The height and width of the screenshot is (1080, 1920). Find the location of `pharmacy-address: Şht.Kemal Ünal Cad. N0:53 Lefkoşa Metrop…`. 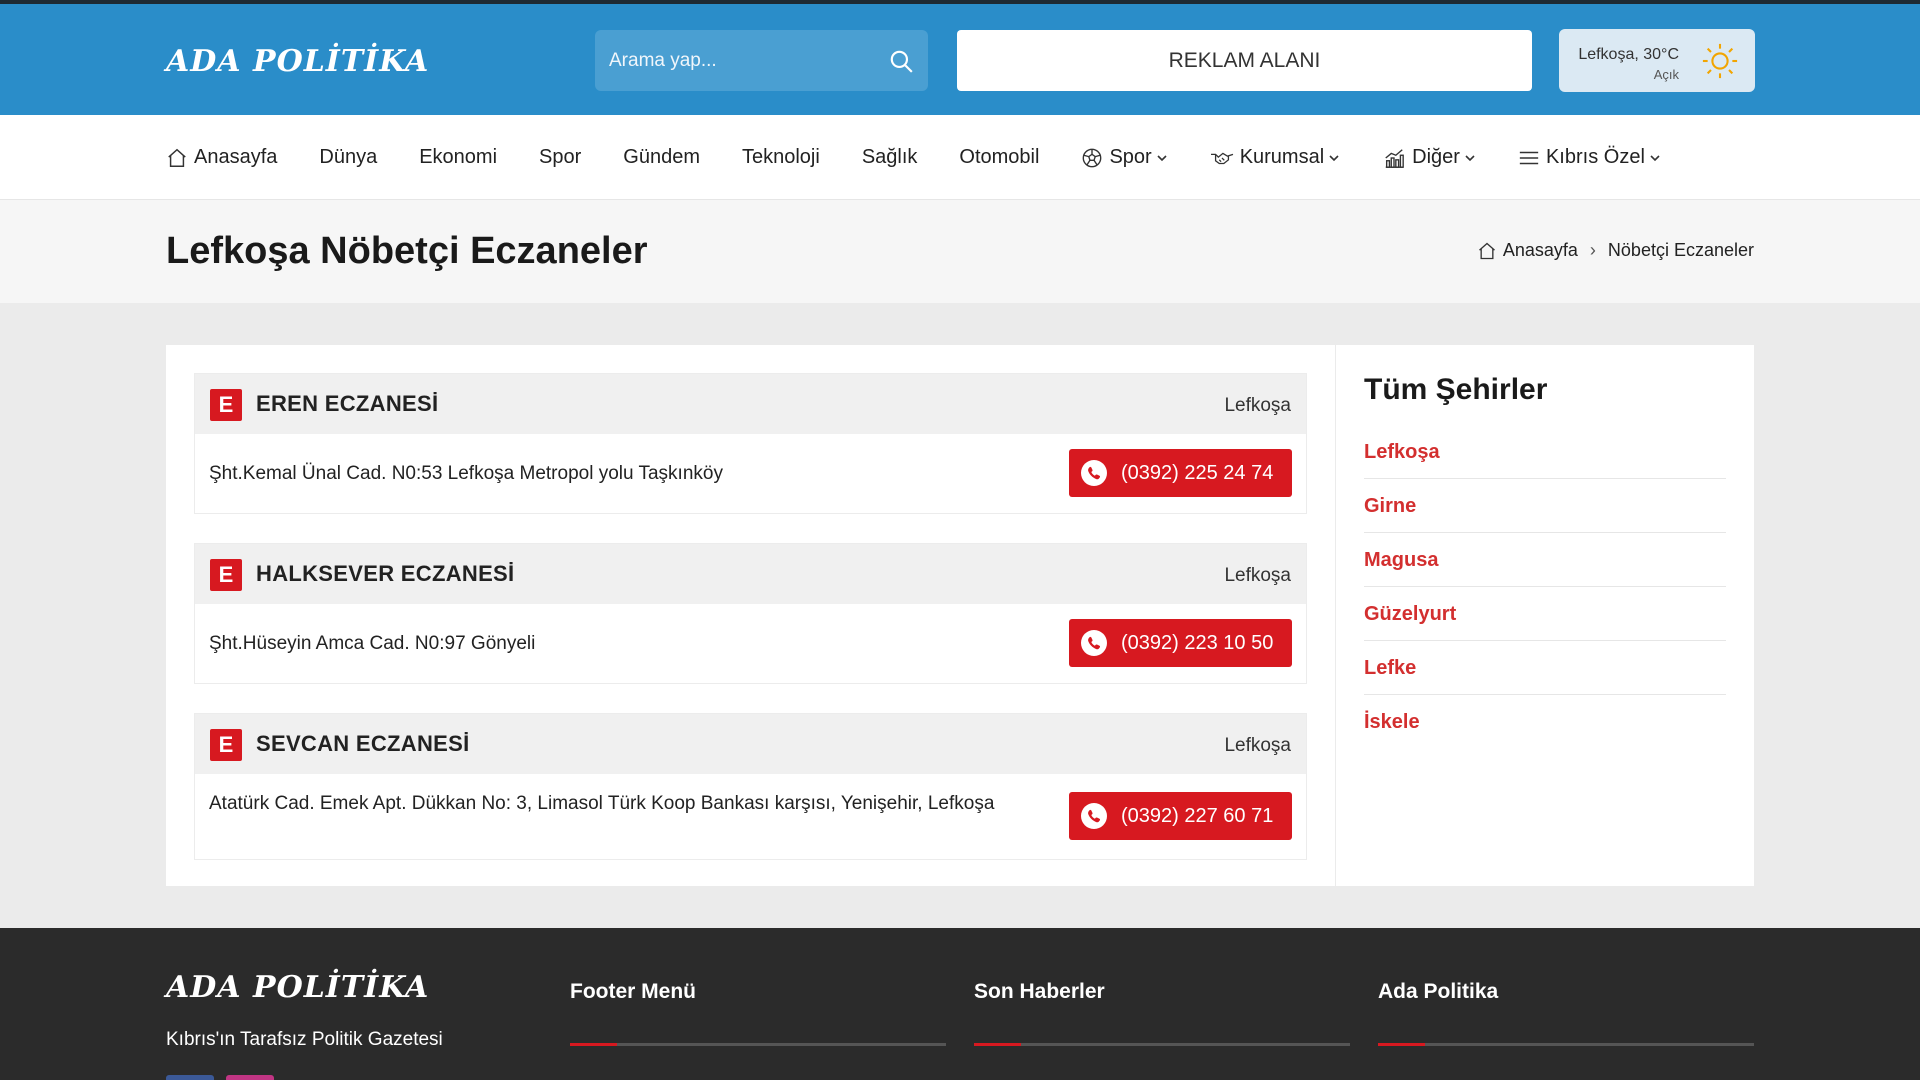

pharmacy-address: Şht.Kemal Ünal Cad. N0:53 Lefkoşa Metrop… is located at coordinates (466, 473).